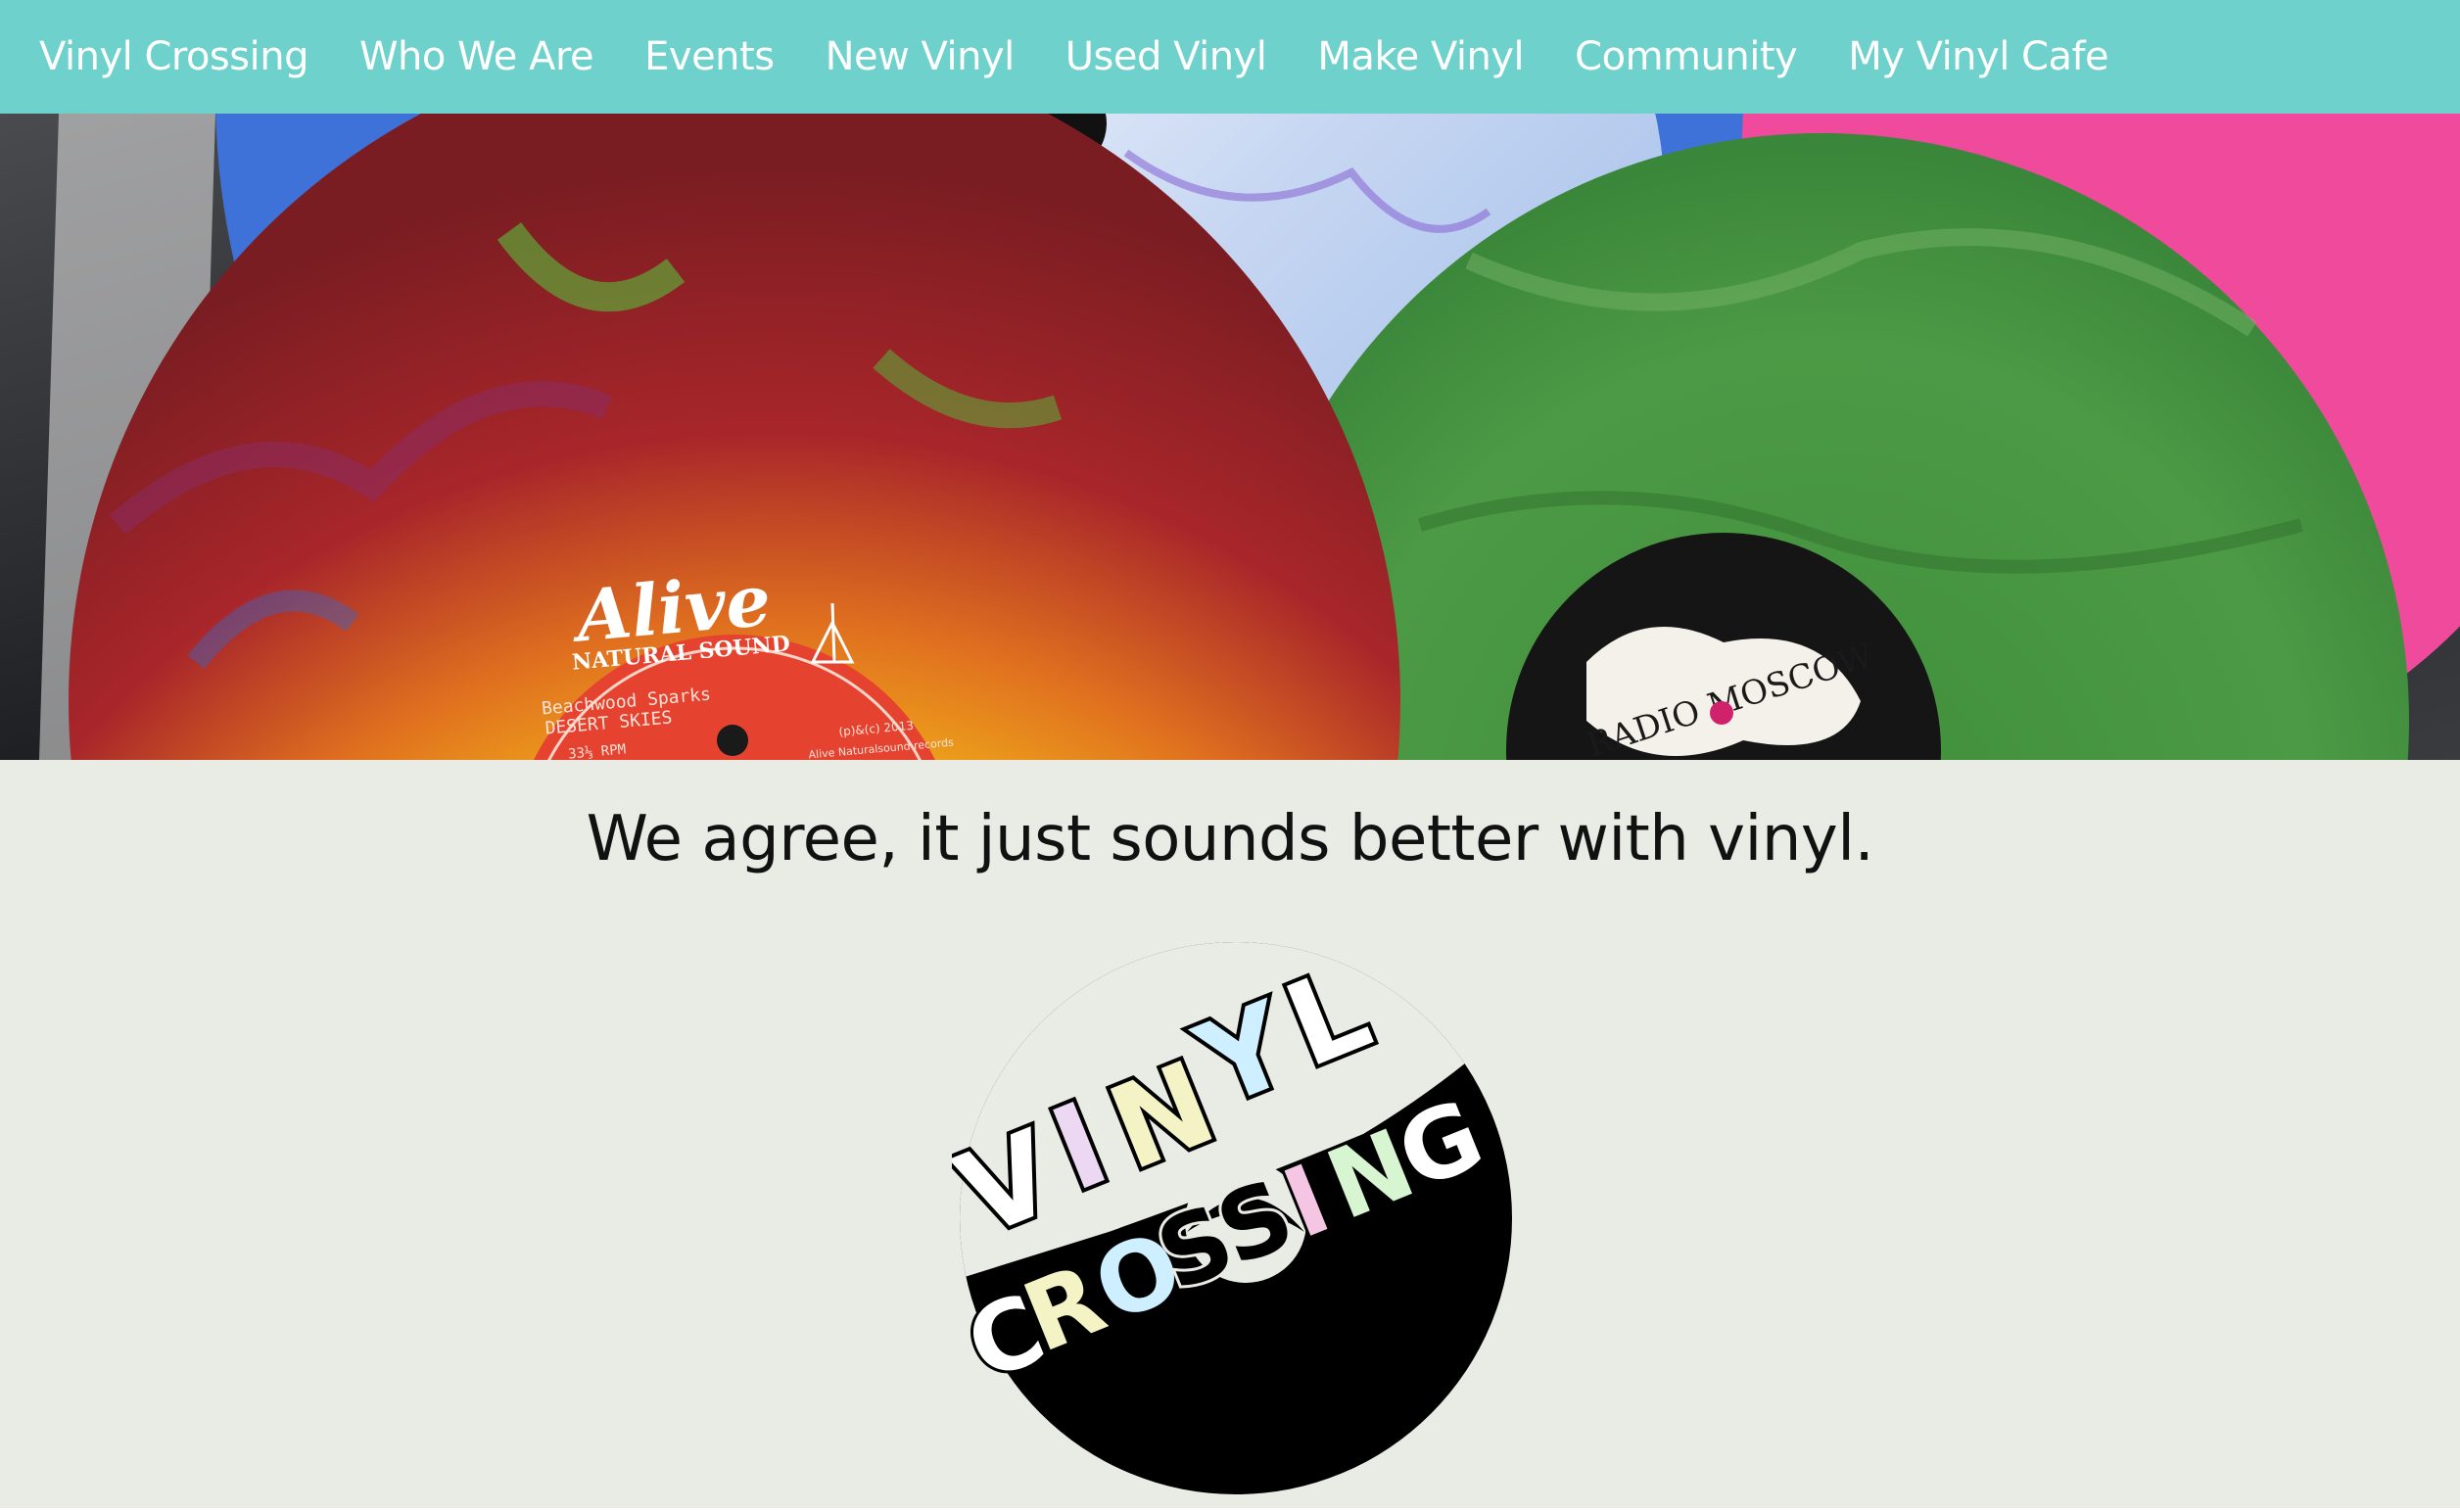  Describe the element at coordinates (1686, 56) in the screenshot. I see `nav-community: Community` at that location.